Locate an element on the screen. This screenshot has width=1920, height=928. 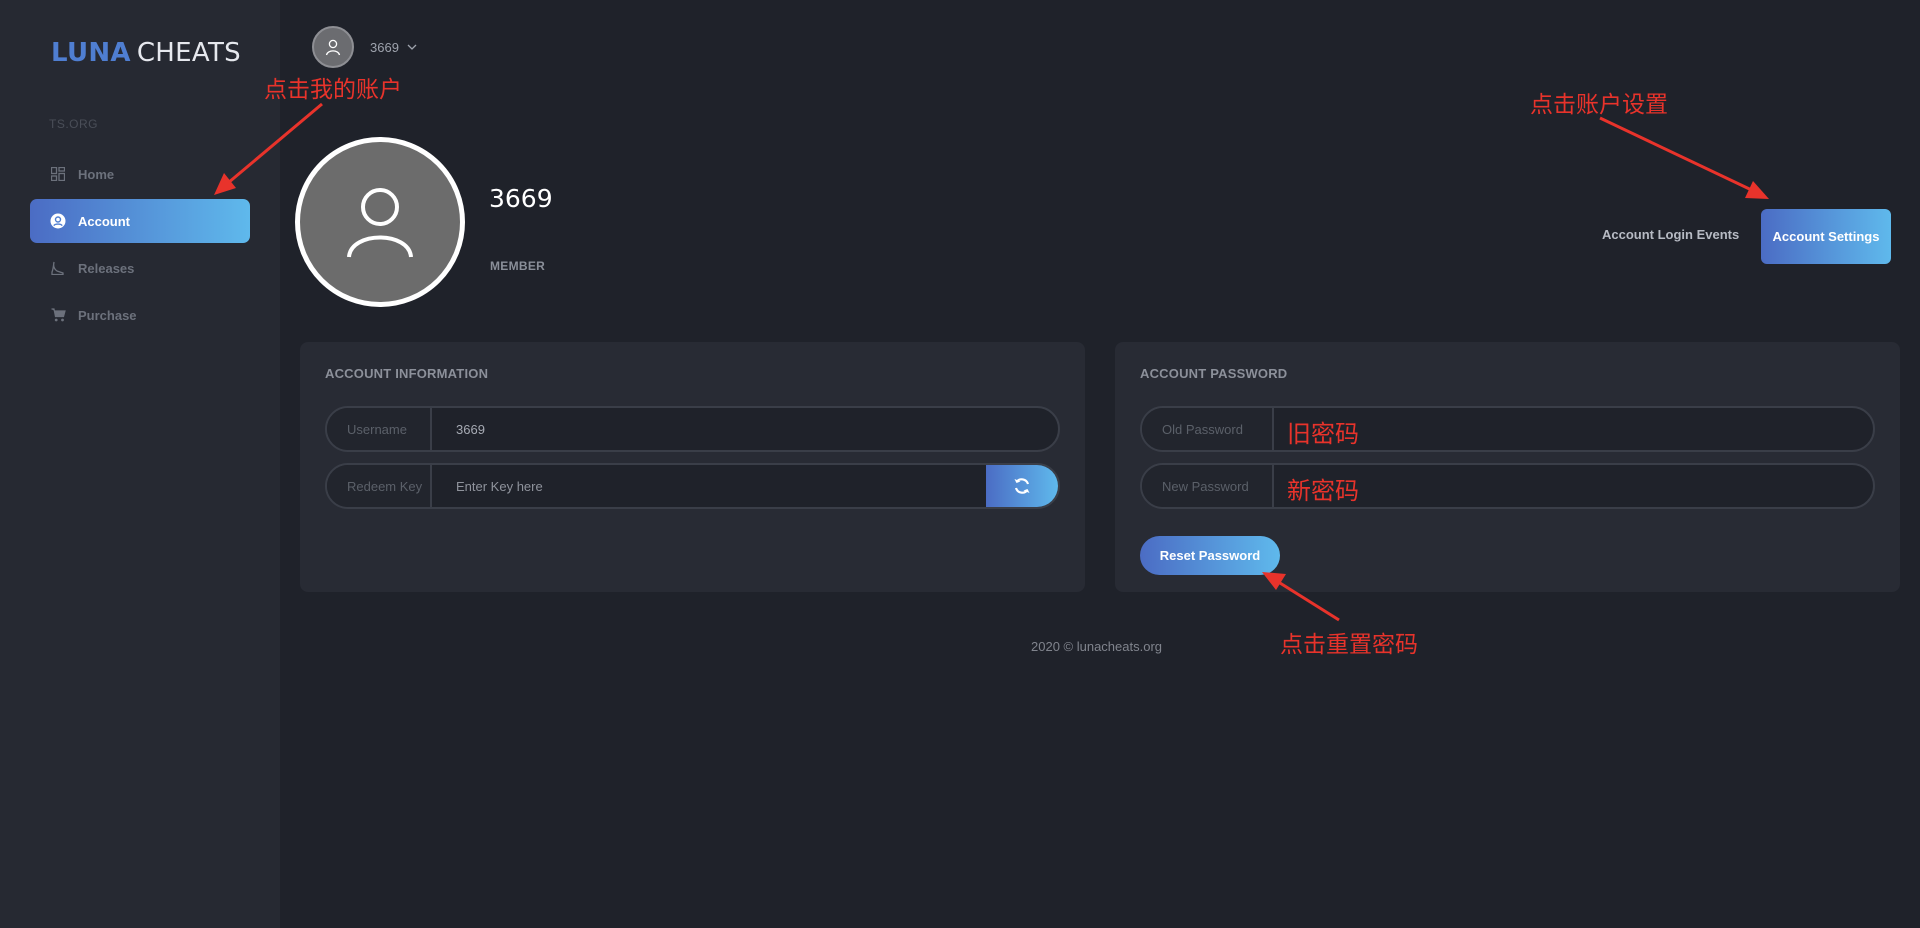
old-password-overlay: 旧密码 is located at coordinates (1323, 434).